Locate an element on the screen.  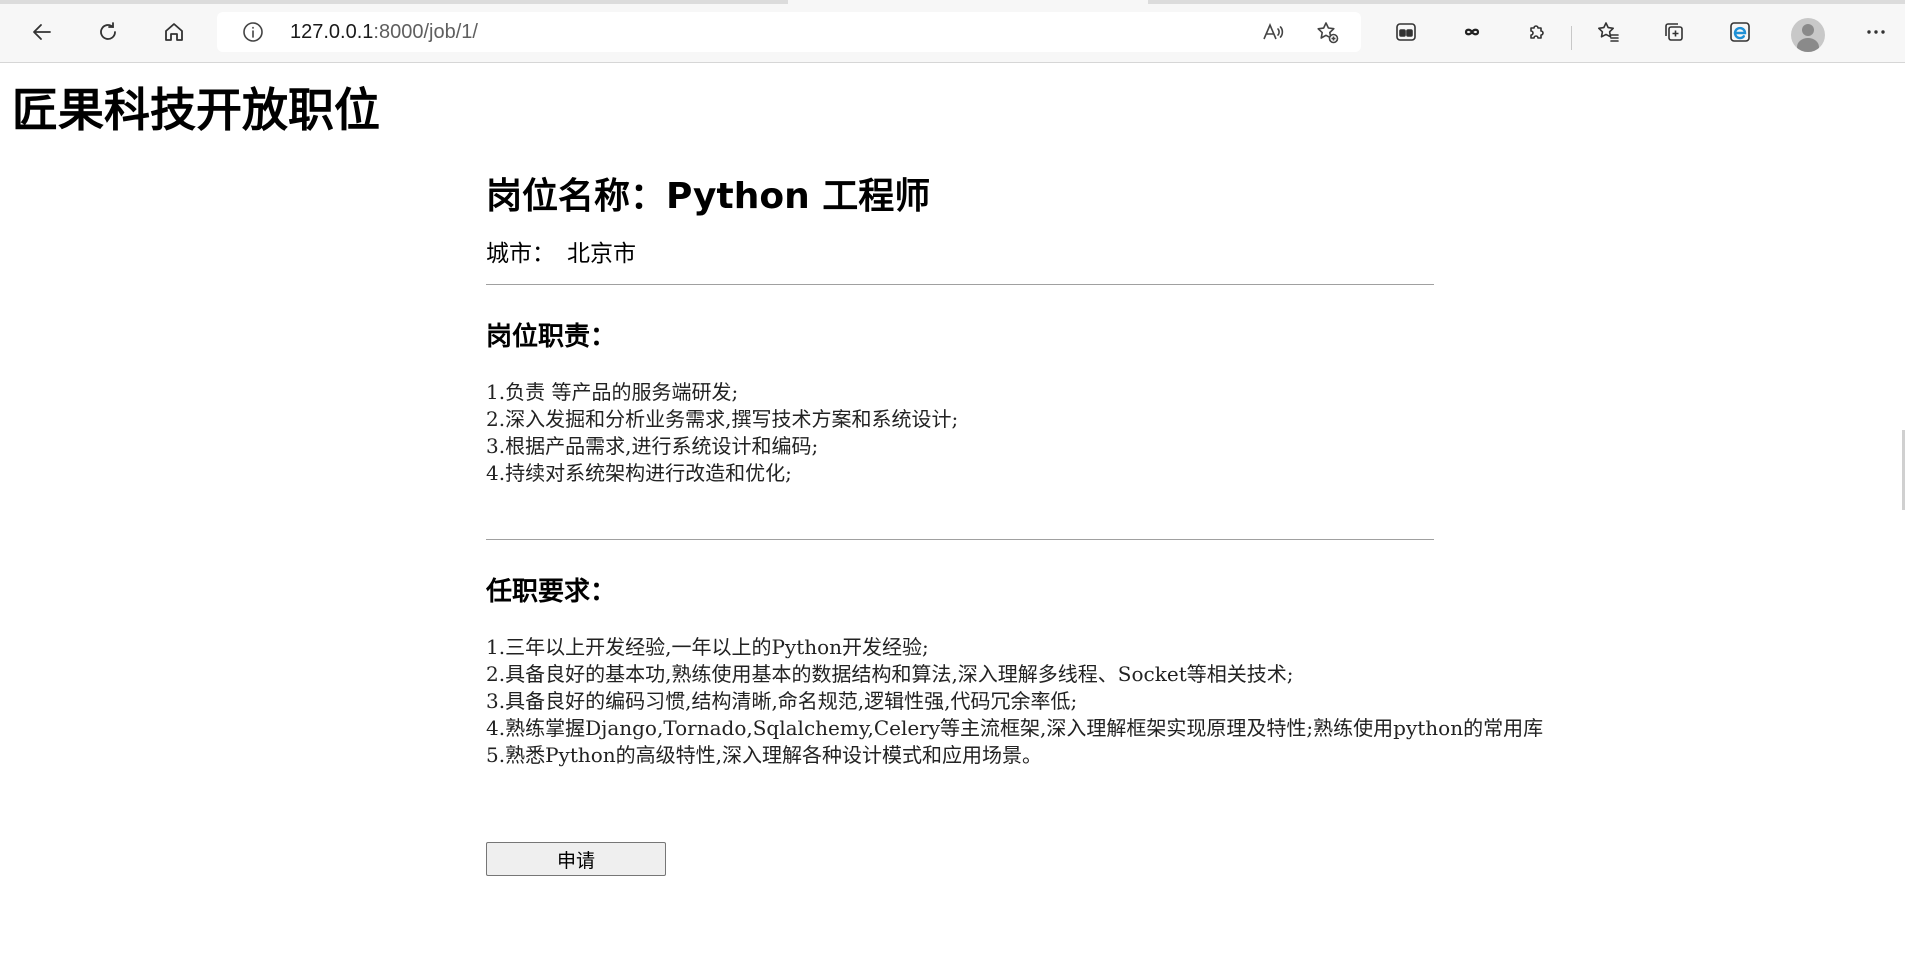
url-text: 127.0.0.1:8000/job/1/ is located at coordinates (384, 32).